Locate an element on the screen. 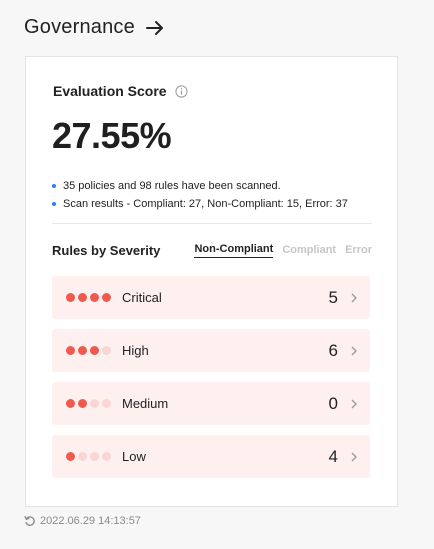 The width and height of the screenshot is (434, 549). tab-compliant: Compliant is located at coordinates (309, 251).